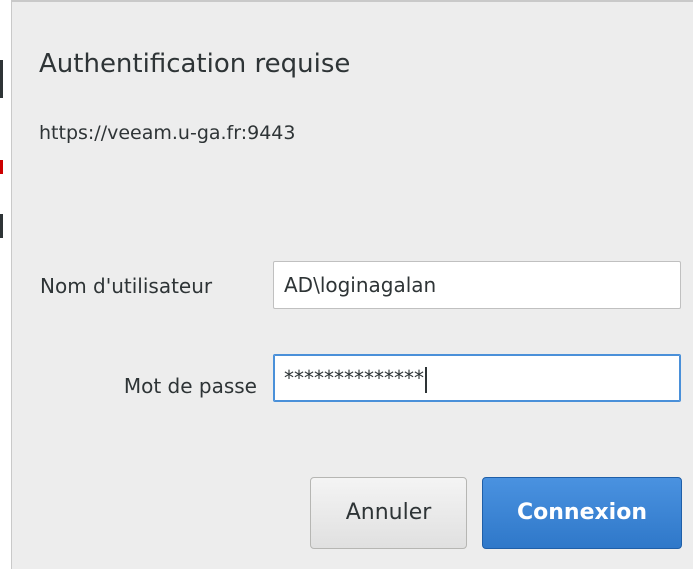 The image size is (693, 569). What do you see at coordinates (582, 513) in the screenshot?
I see `connect-button: Connexion` at bounding box center [582, 513].